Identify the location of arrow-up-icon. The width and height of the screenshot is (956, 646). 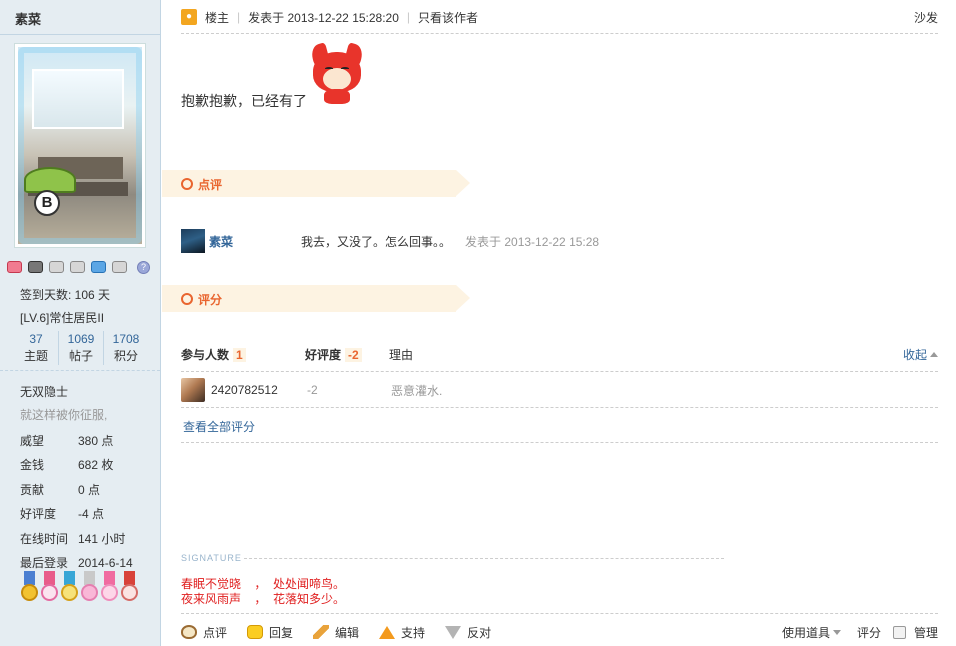
(387, 632).